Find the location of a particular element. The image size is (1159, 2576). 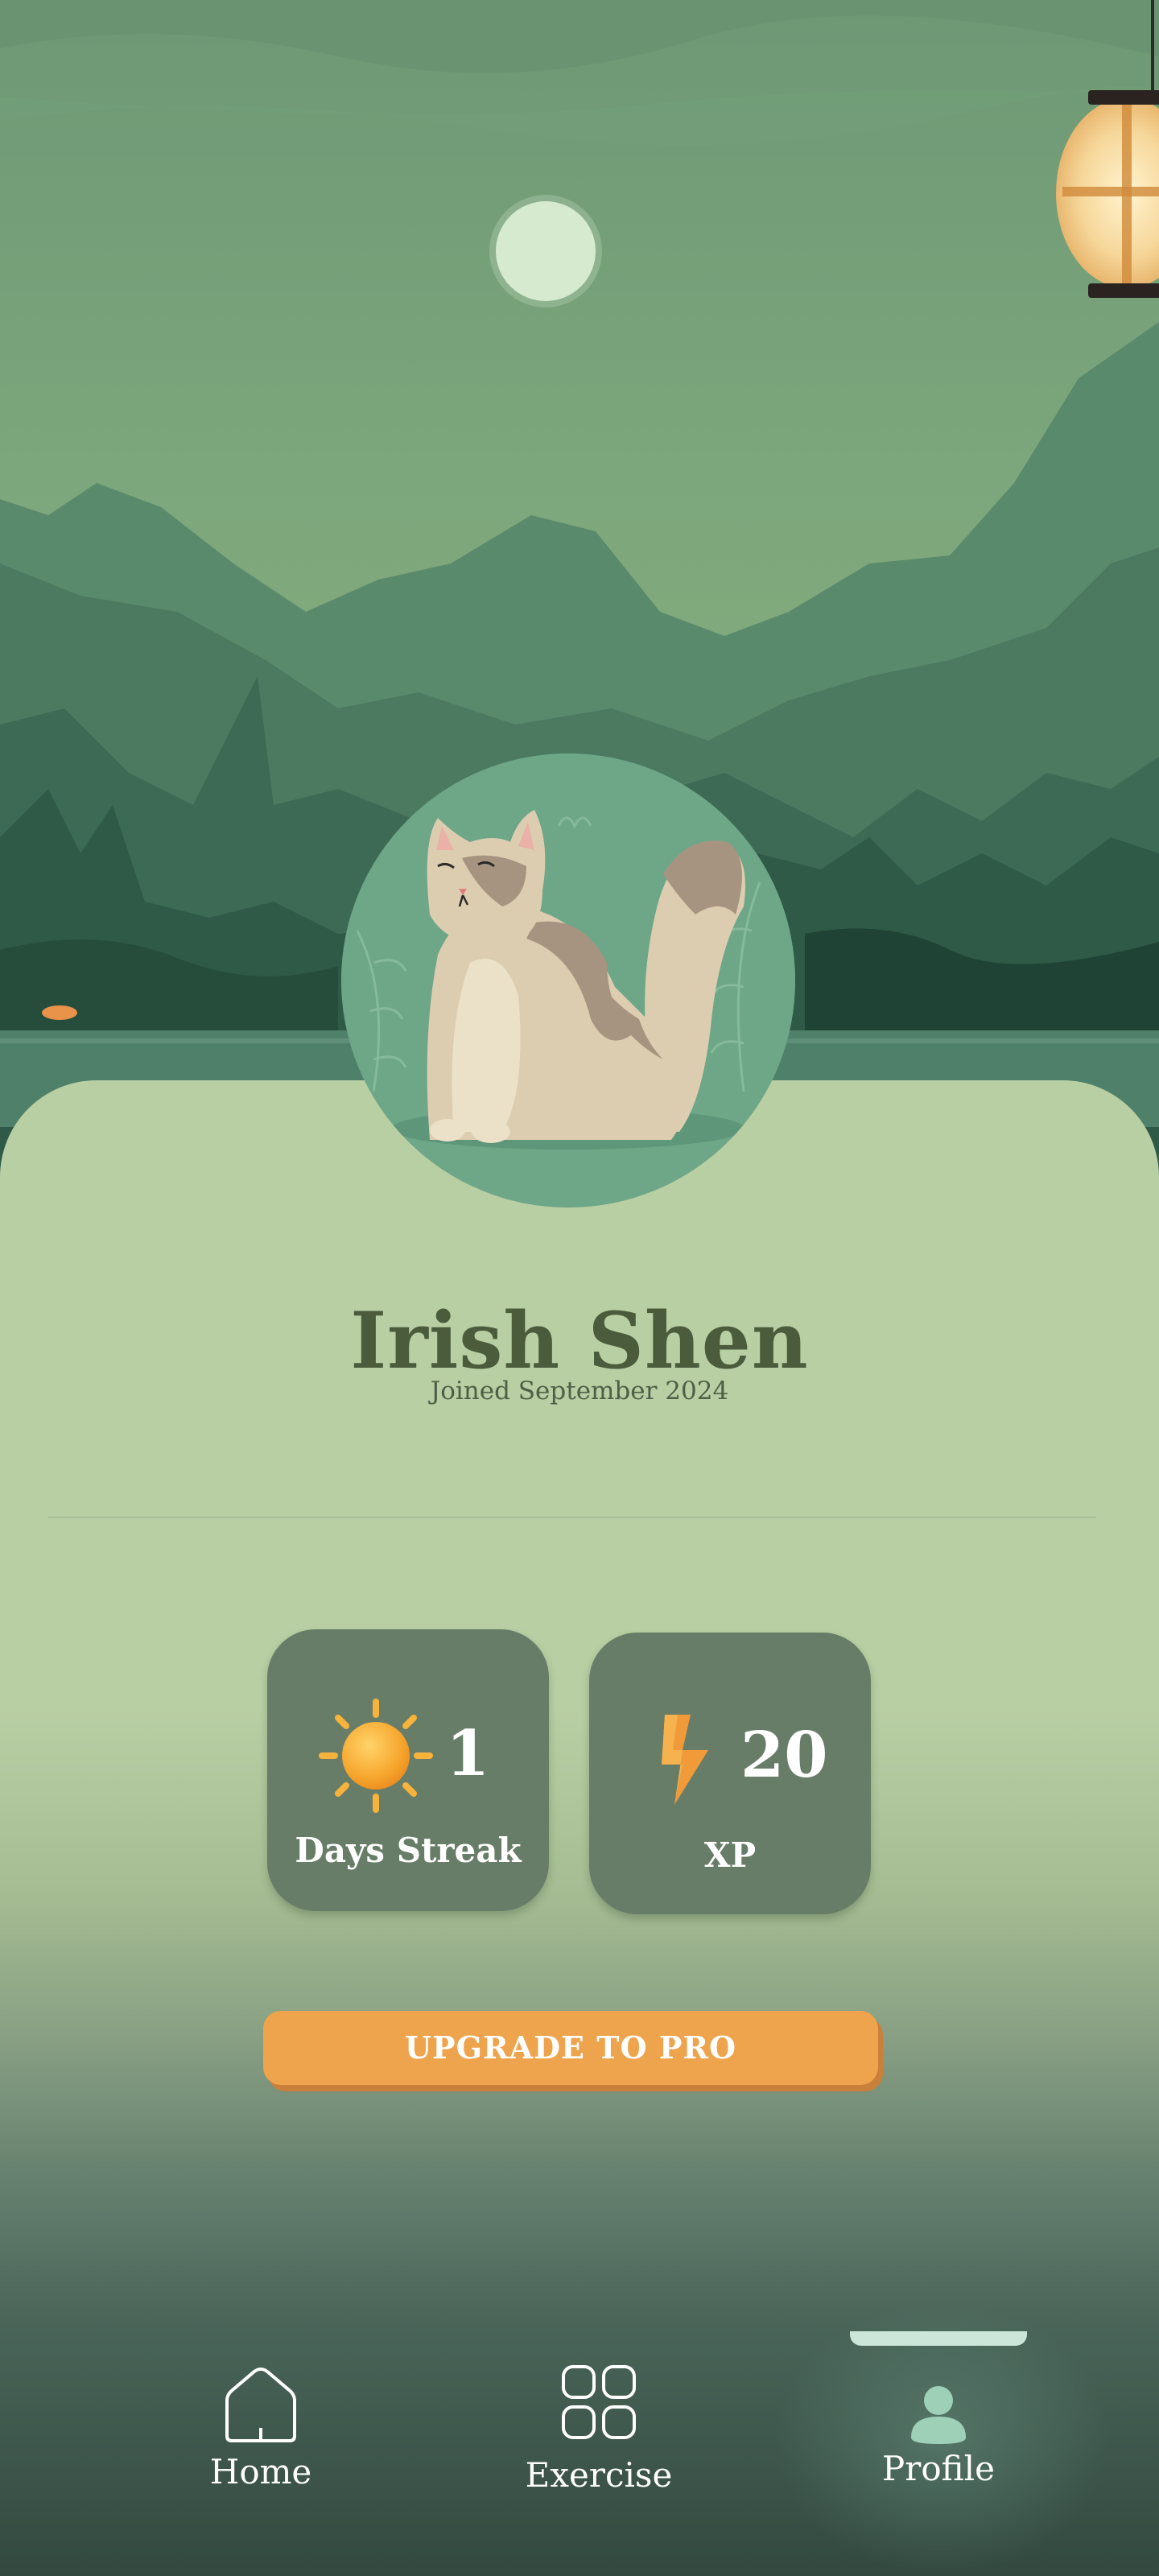

streak-value: 1 is located at coordinates (468, 1753).